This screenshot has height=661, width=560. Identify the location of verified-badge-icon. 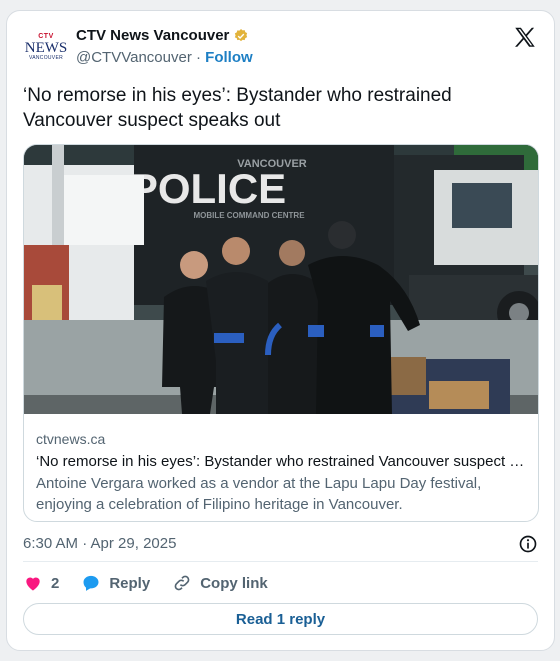
(241, 34).